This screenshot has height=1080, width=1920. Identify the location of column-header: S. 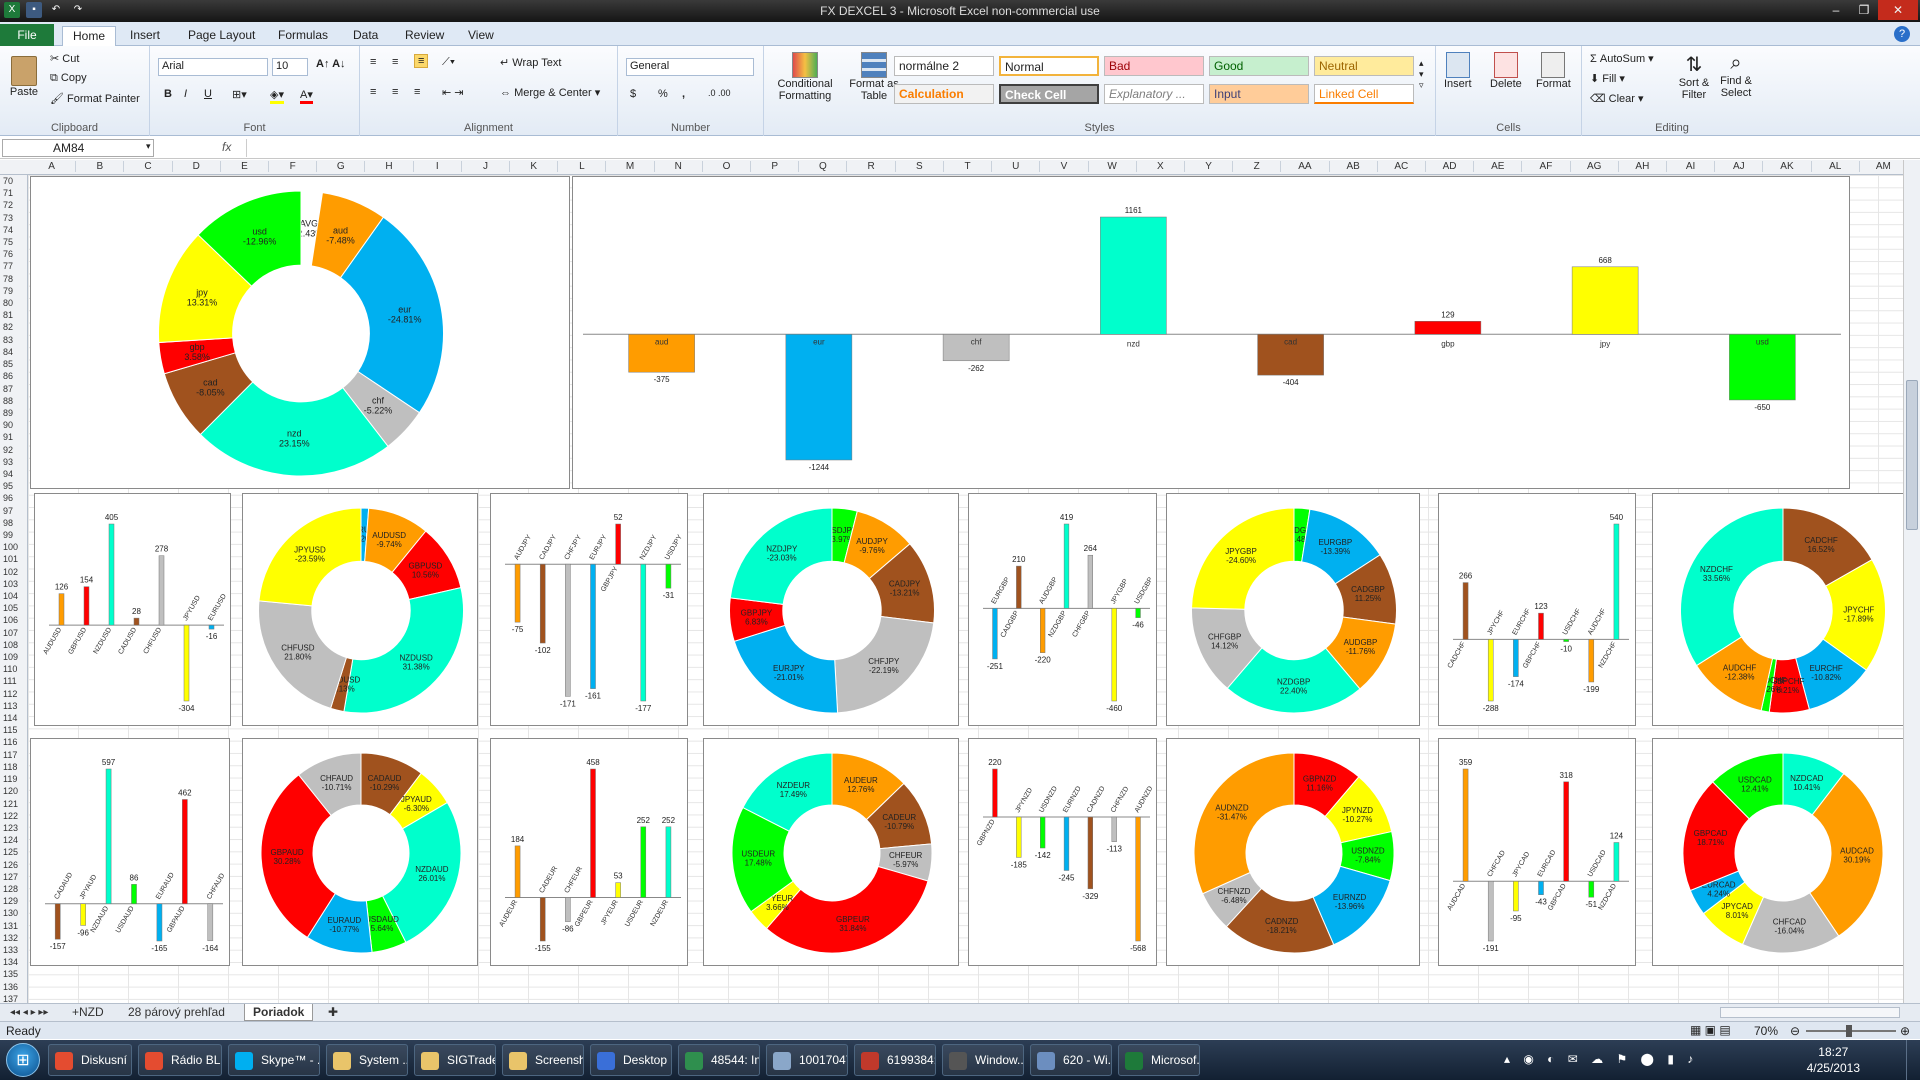
(920, 166).